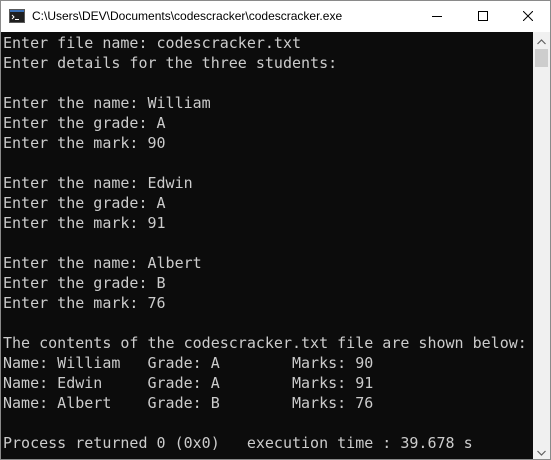 This screenshot has width=551, height=460. What do you see at coordinates (84, 303) in the screenshot?
I see `console-line: Enter the mark: 76` at bounding box center [84, 303].